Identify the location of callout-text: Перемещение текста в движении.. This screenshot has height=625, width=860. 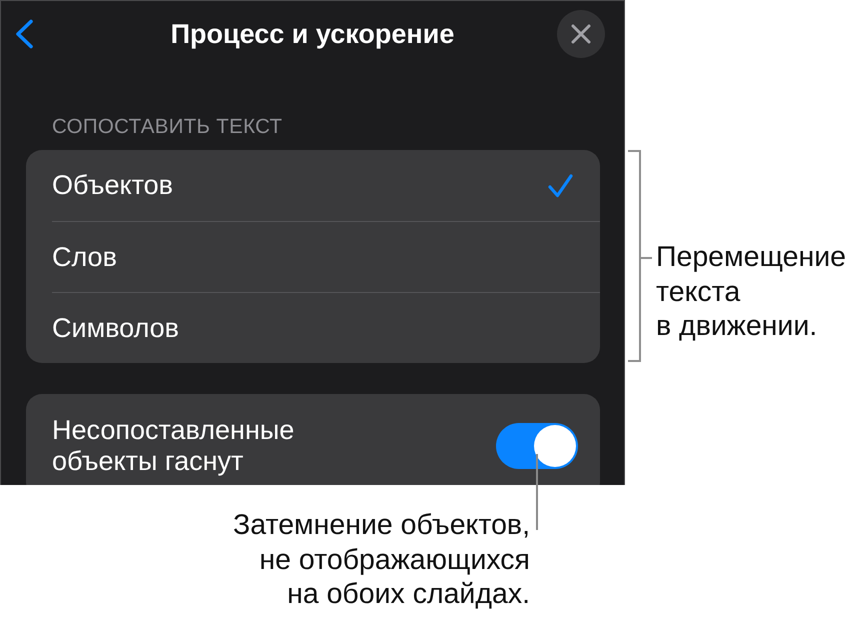
(751, 292).